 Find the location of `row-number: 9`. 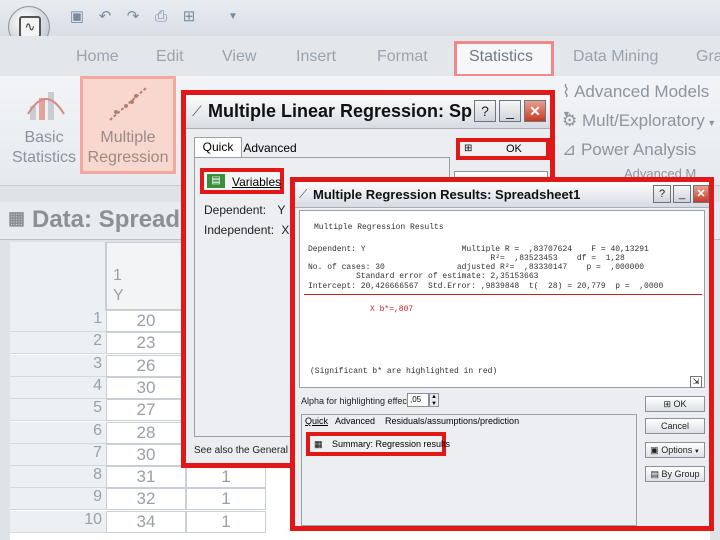

row-number: 9 is located at coordinates (58, 499).